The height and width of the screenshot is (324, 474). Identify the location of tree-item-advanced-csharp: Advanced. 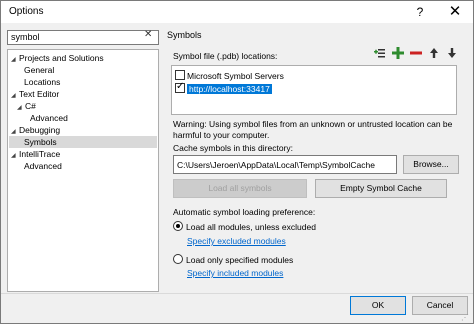
(49, 118).